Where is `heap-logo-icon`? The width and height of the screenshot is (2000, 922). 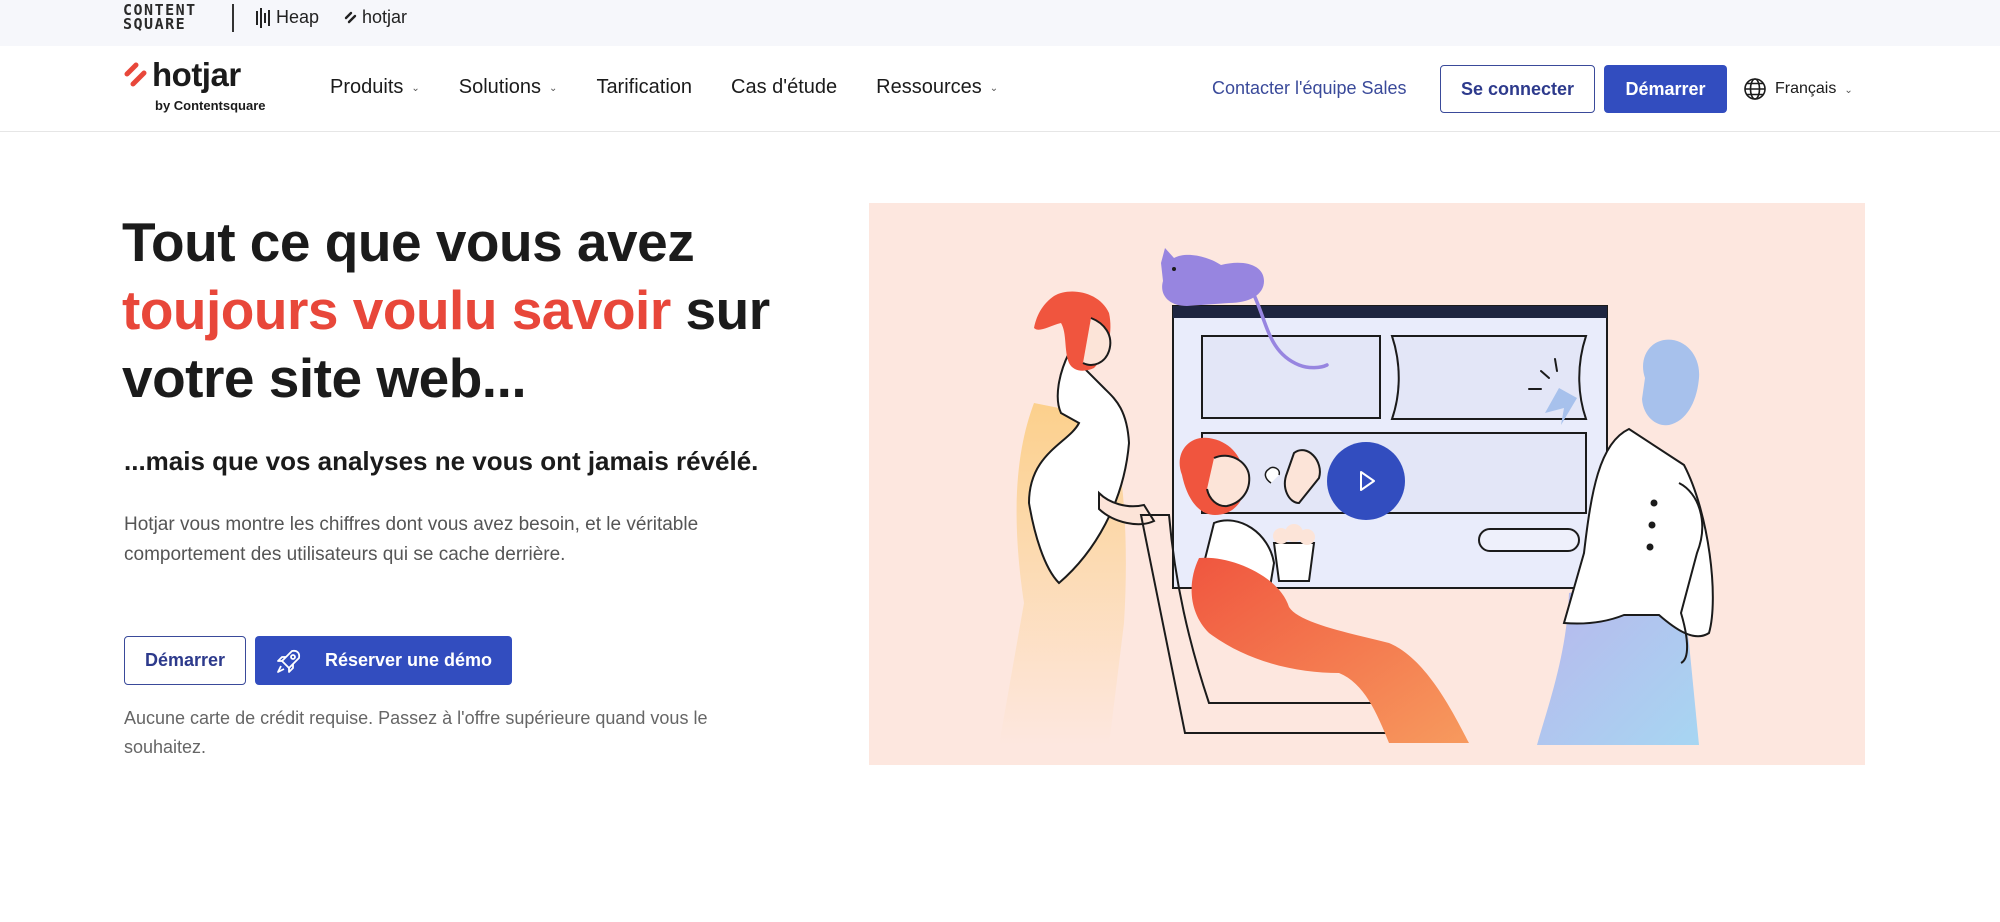
heap-logo-icon is located at coordinates (263, 17).